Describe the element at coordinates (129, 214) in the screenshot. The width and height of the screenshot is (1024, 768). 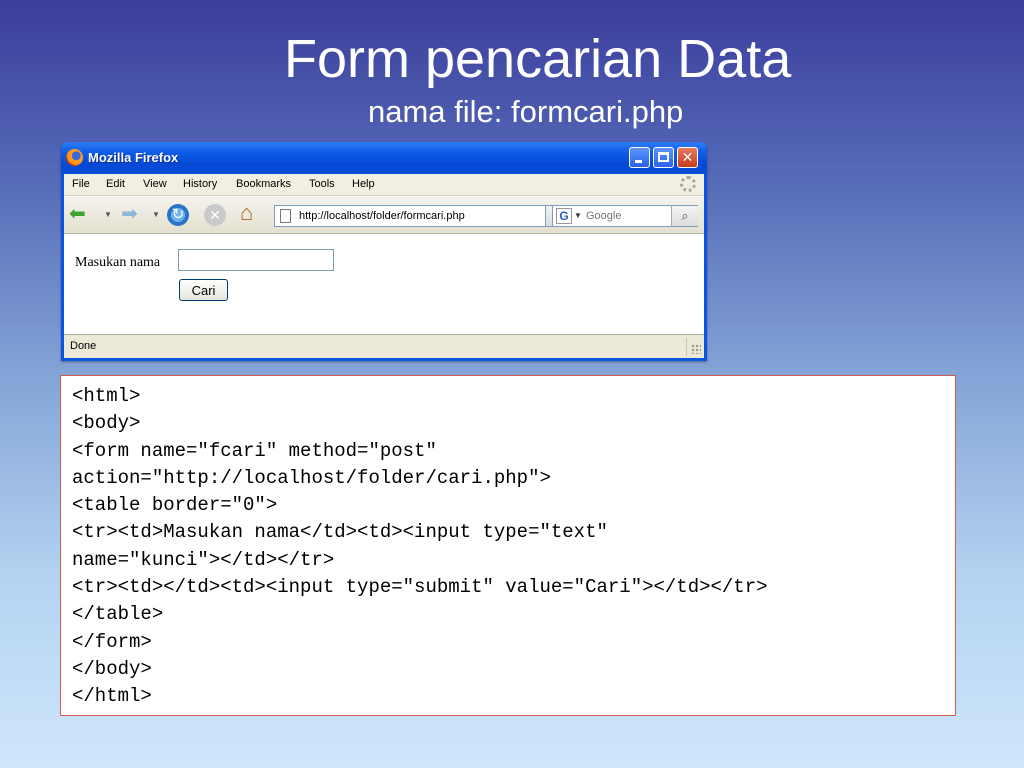
I see `forward-arrow-icon: ➡` at that location.